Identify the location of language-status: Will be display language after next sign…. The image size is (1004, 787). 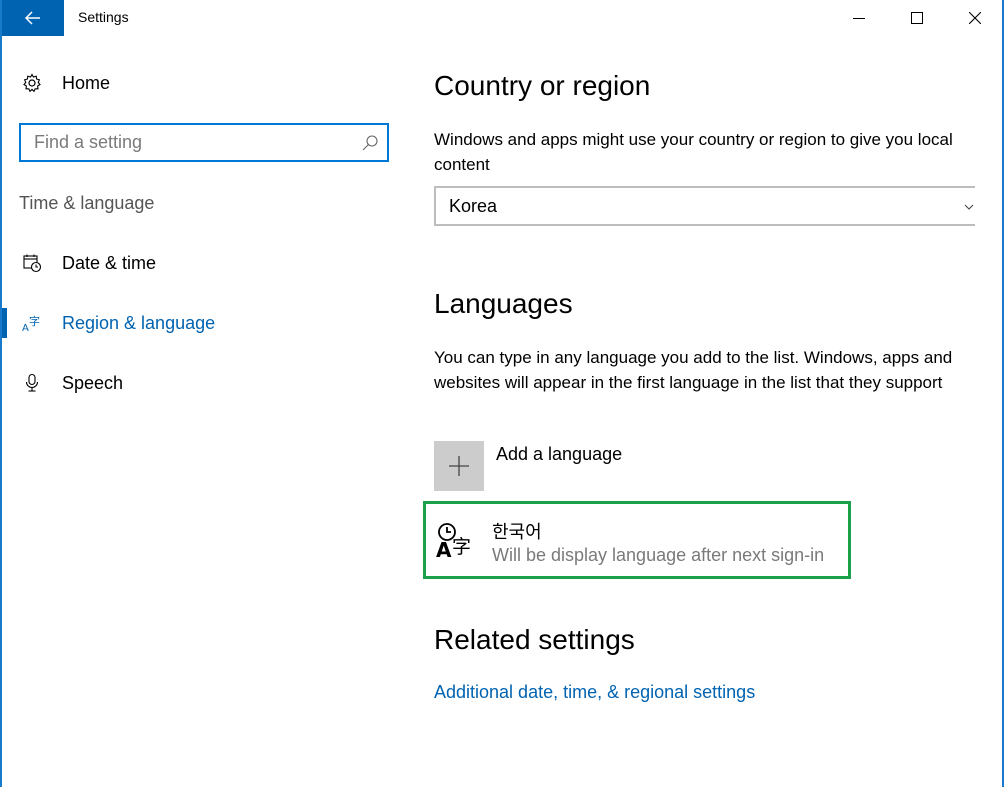
(658, 555).